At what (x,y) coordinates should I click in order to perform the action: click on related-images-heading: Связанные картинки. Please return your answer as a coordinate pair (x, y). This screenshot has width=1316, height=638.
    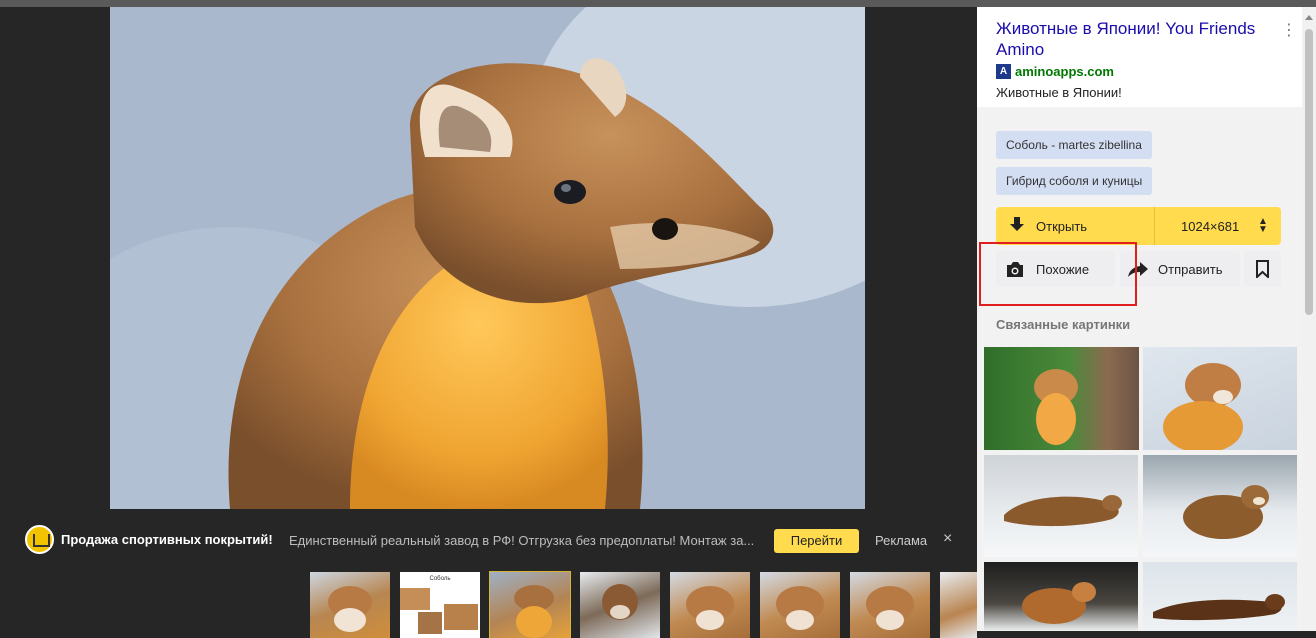
    Looking at the image, I should click on (1063, 324).